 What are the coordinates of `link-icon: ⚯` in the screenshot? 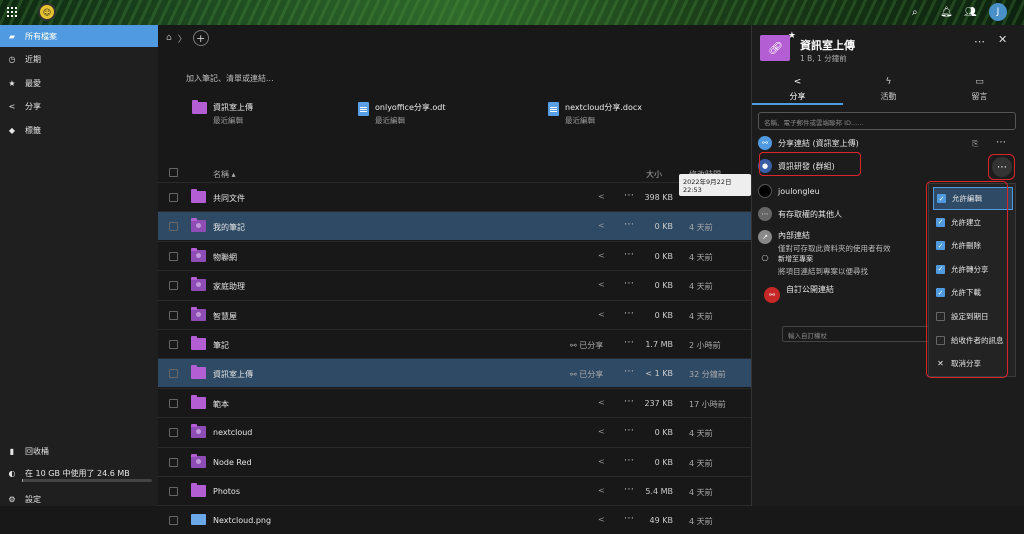 It's located at (772, 295).